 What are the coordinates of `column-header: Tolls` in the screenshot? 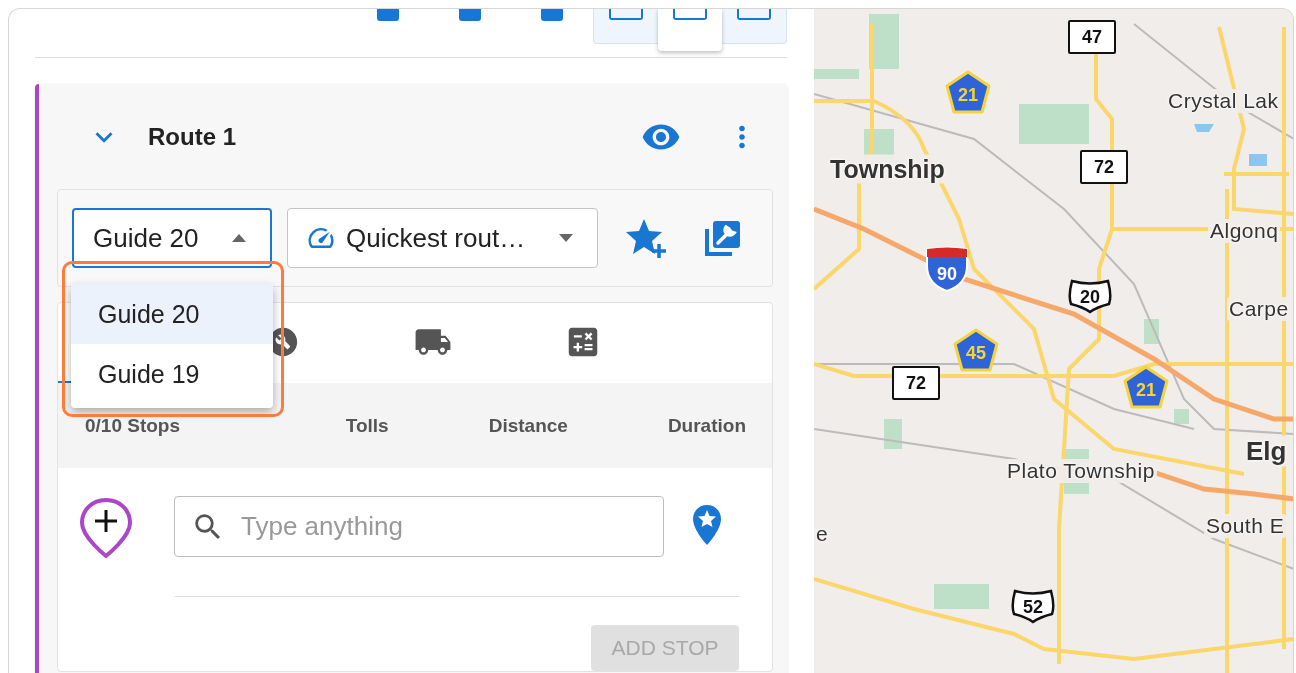 It's located at (367, 425).